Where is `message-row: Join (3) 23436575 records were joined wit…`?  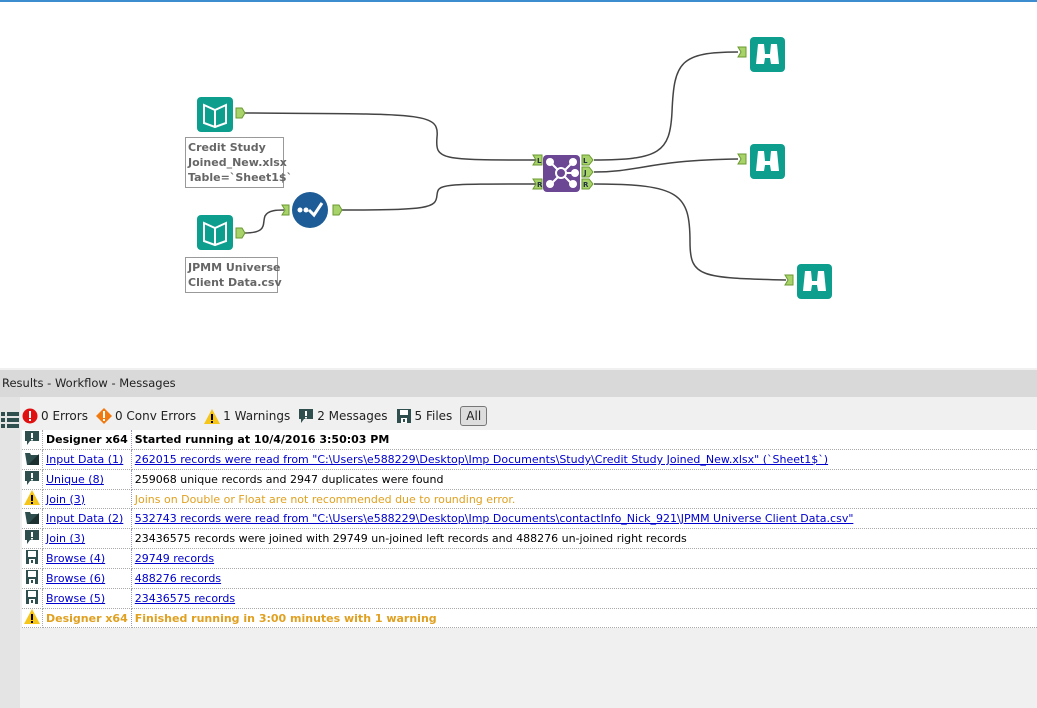 message-row: Join (3) 23436575 records were joined wit… is located at coordinates (529, 538).